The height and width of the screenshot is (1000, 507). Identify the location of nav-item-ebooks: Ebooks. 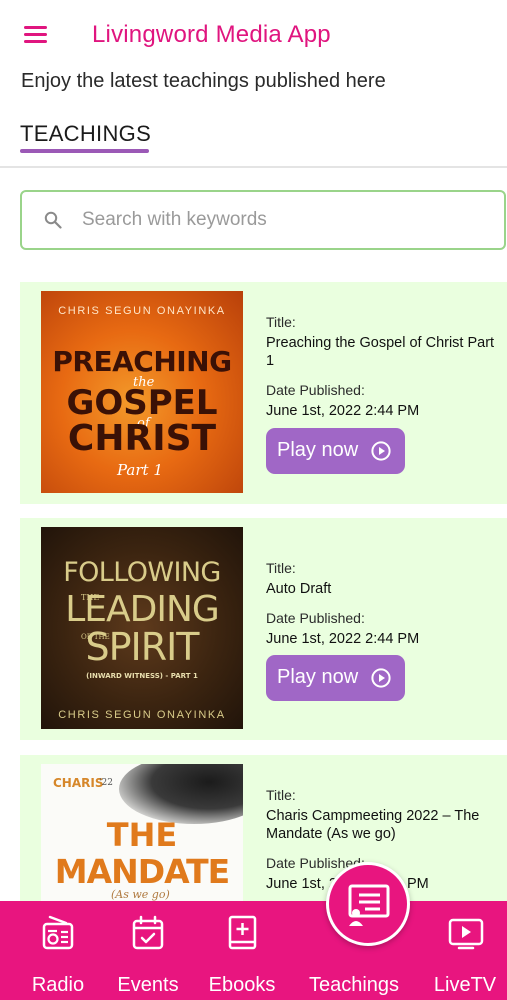
(242, 950).